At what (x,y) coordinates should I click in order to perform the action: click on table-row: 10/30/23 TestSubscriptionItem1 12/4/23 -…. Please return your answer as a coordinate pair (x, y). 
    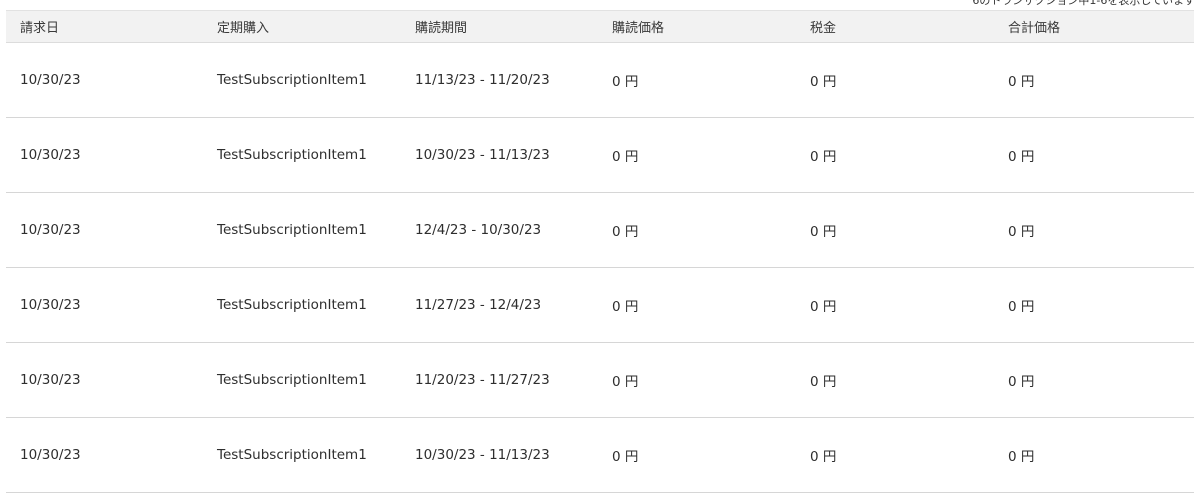
    Looking at the image, I should click on (600, 230).